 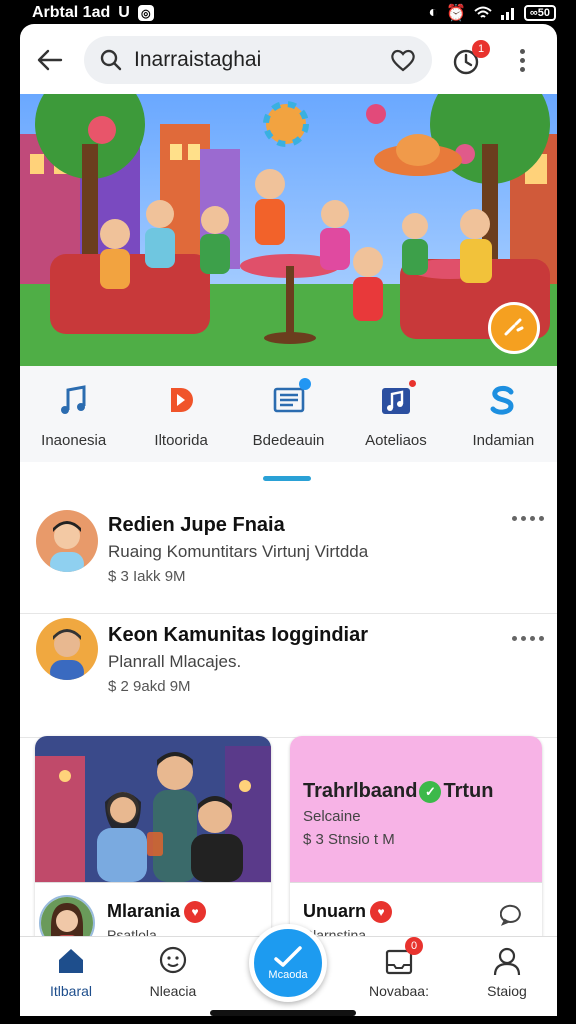 What do you see at coordinates (181, 400) in the screenshot?
I see `d-play-icon` at bounding box center [181, 400].